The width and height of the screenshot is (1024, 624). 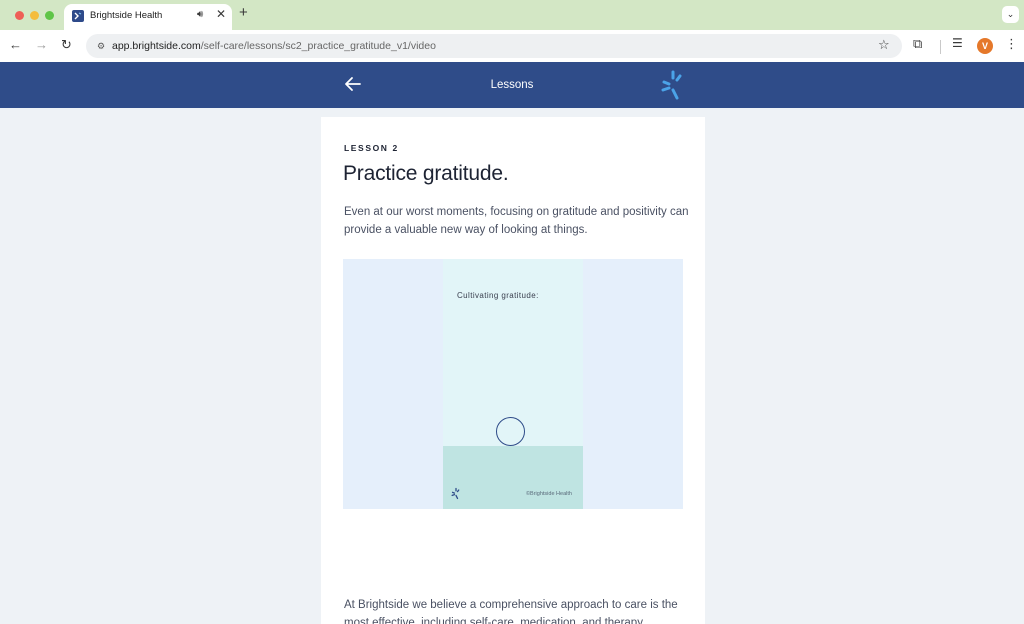 I want to click on new-tab-button: +, so click(x=243, y=13).